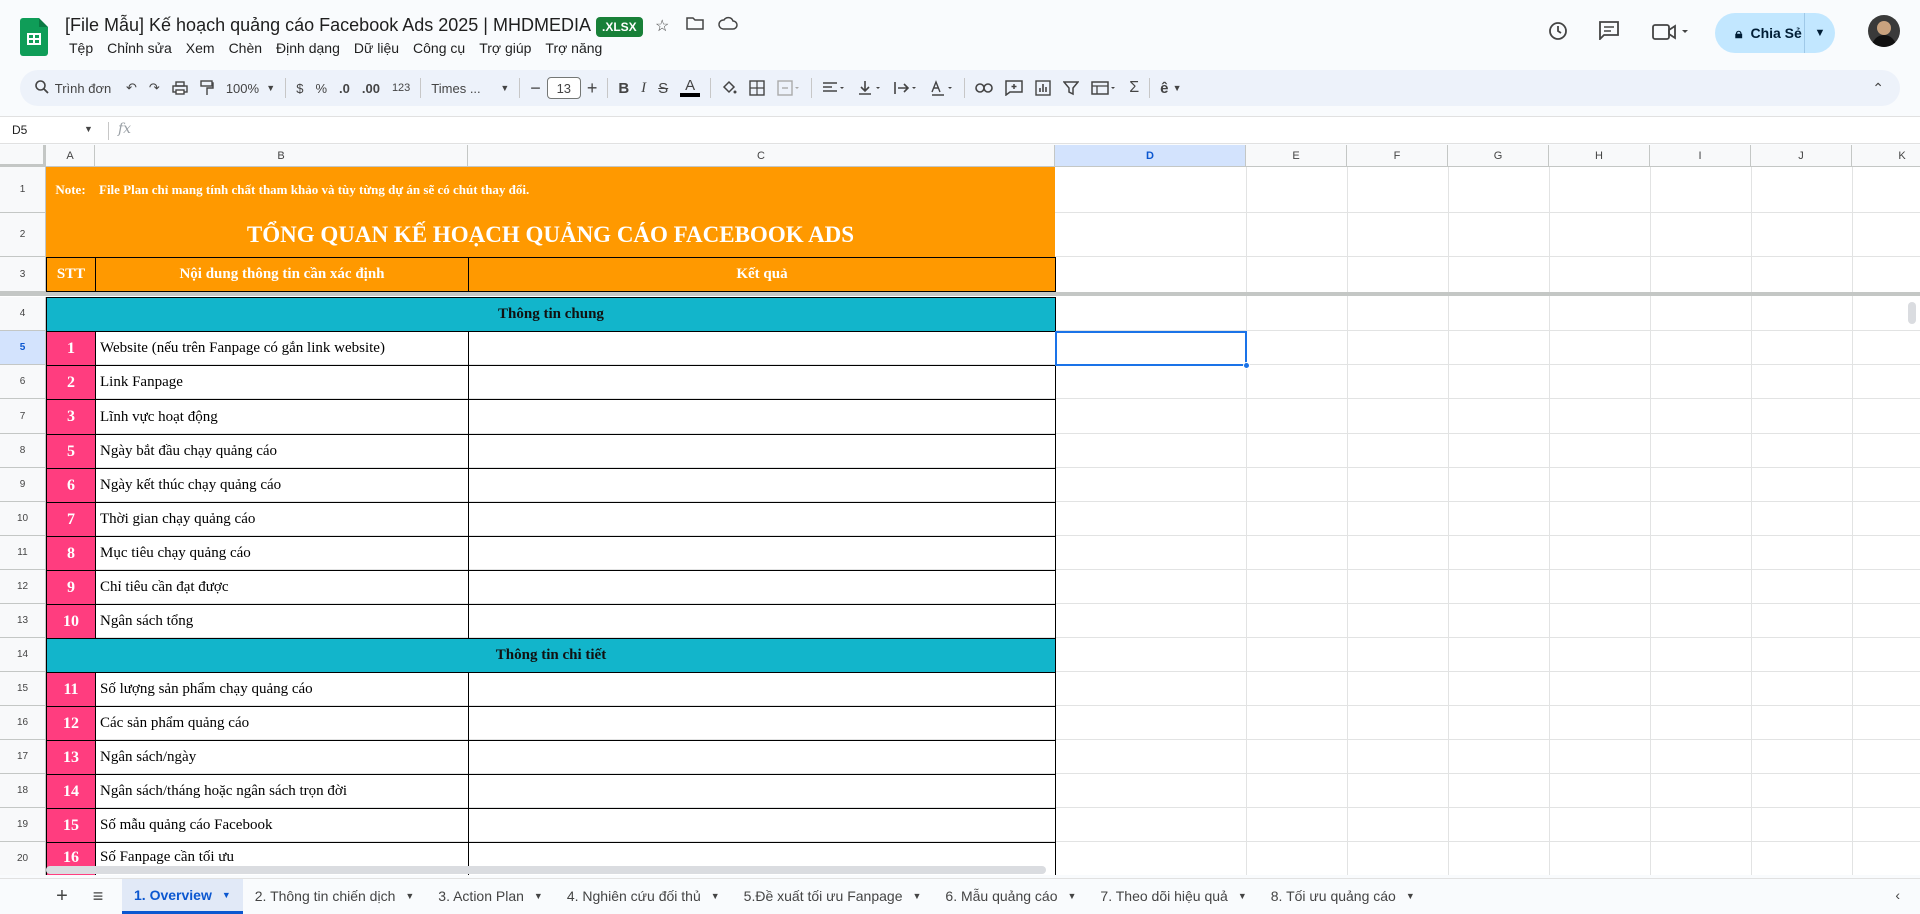  Describe the element at coordinates (282, 553) in the screenshot. I see `item-text: Mục tiêu chạy quảng cáo` at that location.